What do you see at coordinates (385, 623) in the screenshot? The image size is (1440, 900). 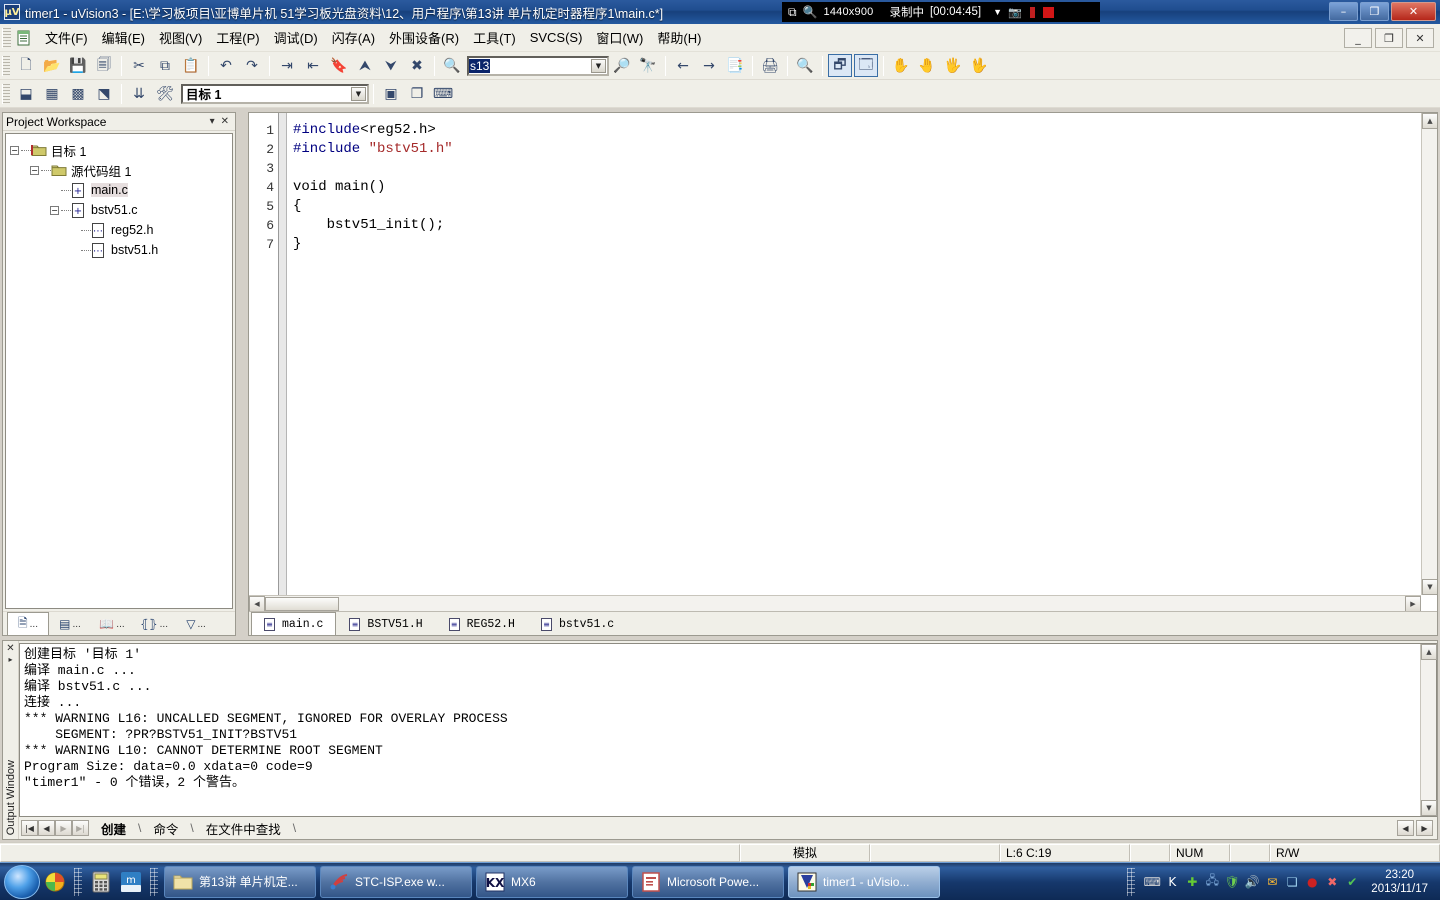 I see `editor-tab-bstv51-h: ≡ BSTV51.H` at bounding box center [385, 623].